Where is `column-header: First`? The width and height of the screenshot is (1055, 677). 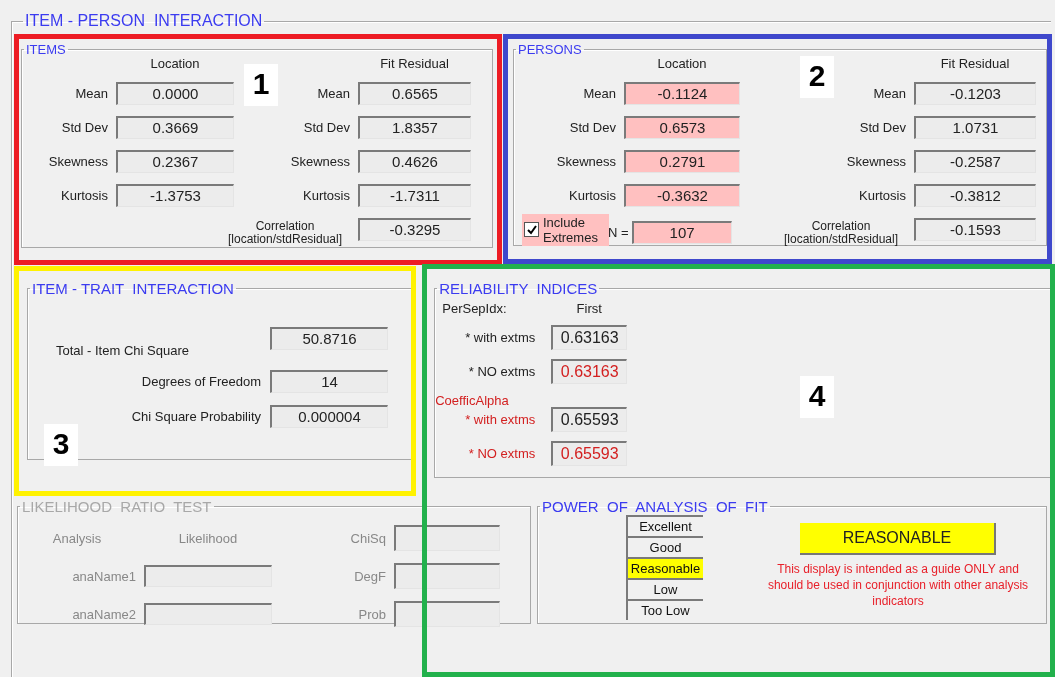 column-header: First is located at coordinates (589, 308).